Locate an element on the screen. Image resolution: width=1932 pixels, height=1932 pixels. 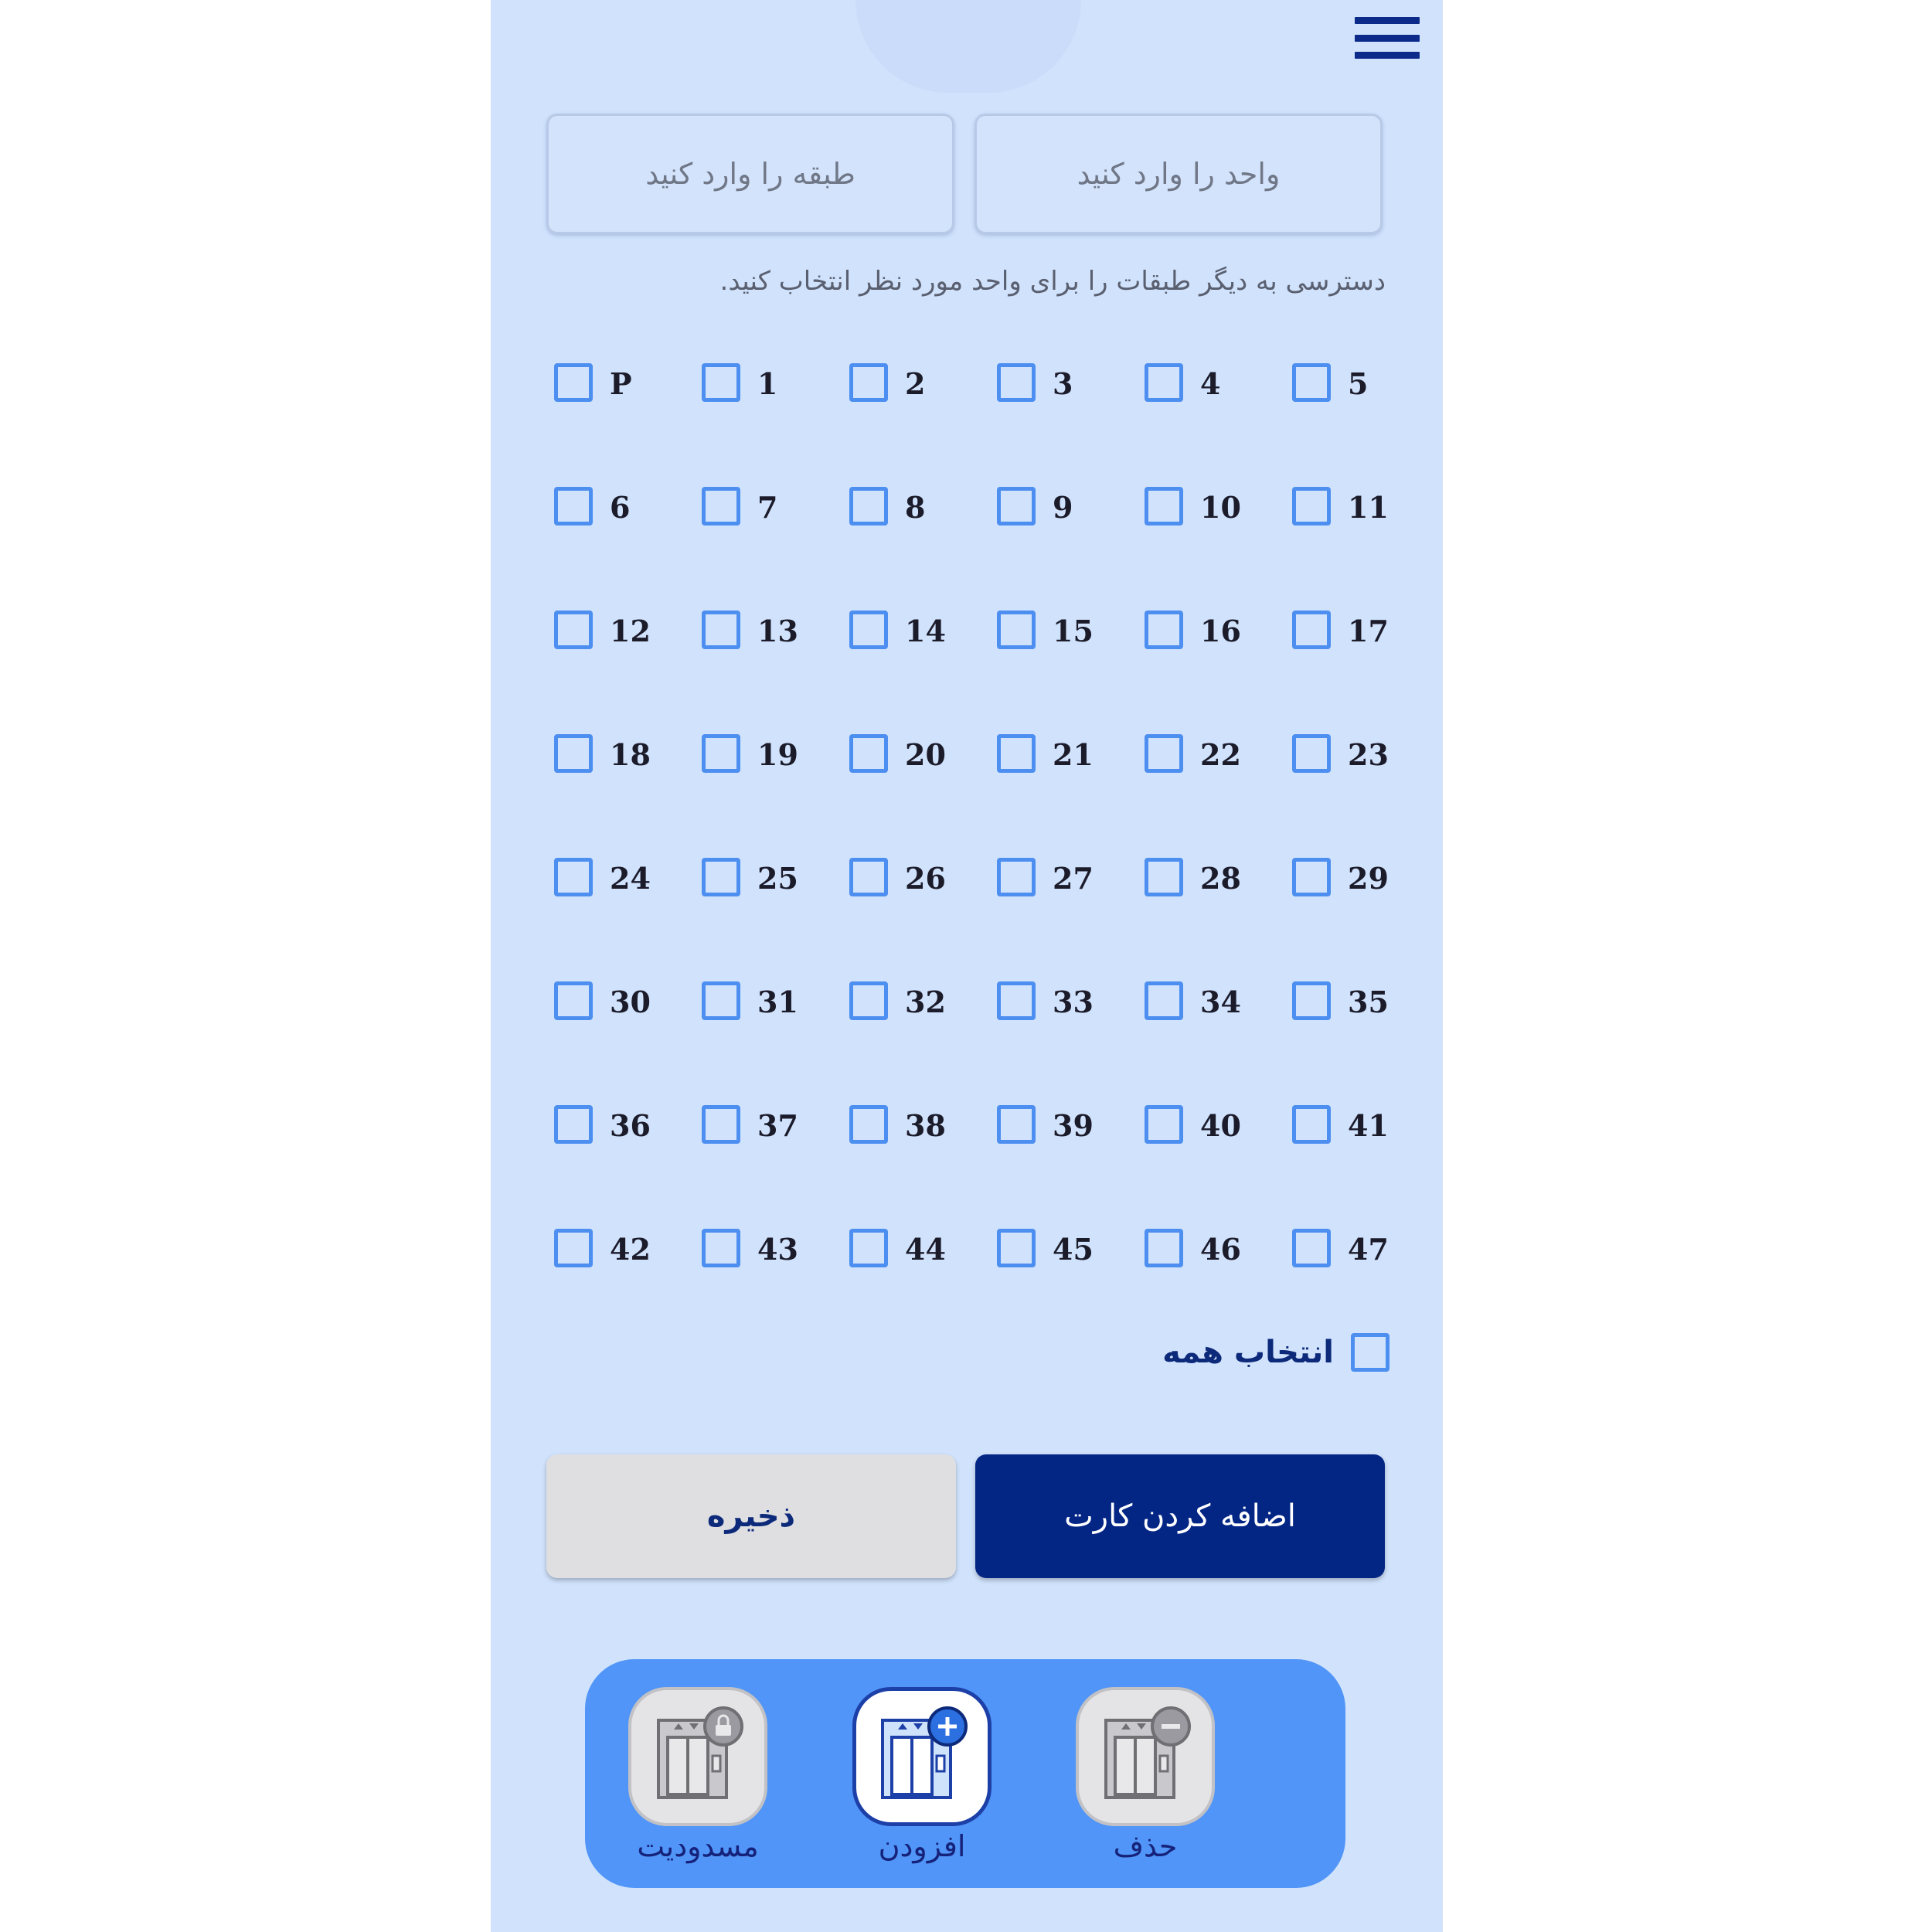
hamburger-menu-icon is located at coordinates (1388, 38).